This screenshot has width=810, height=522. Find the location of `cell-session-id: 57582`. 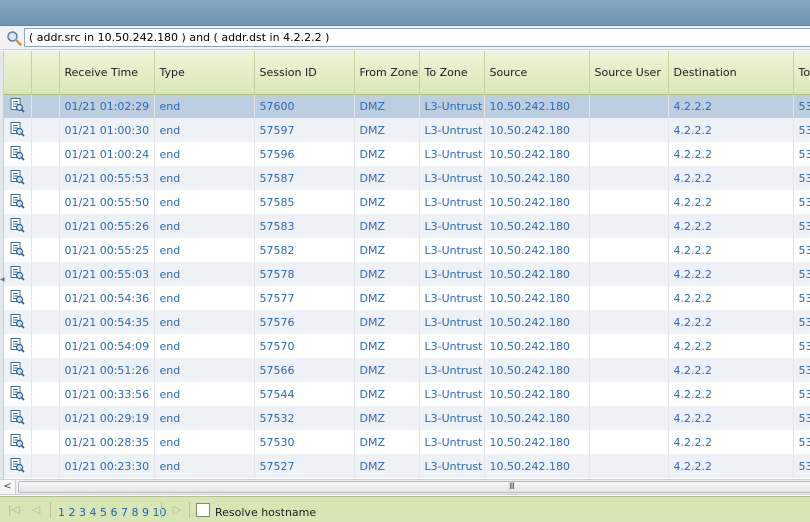

cell-session-id: 57582 is located at coordinates (304, 250).